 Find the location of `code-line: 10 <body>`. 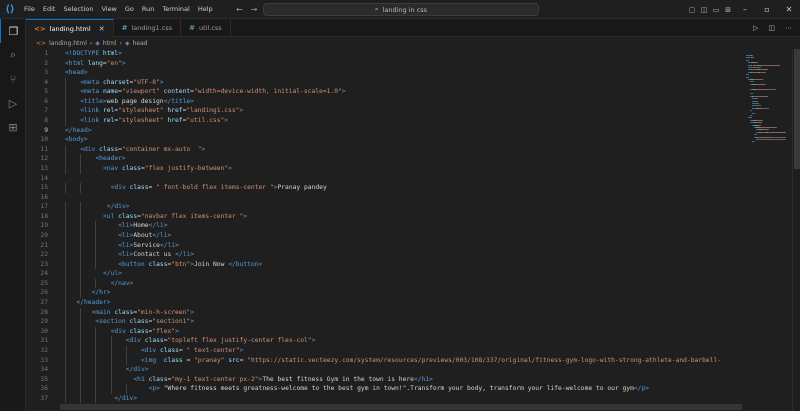

code-line: 10 <body> is located at coordinates (384, 140).